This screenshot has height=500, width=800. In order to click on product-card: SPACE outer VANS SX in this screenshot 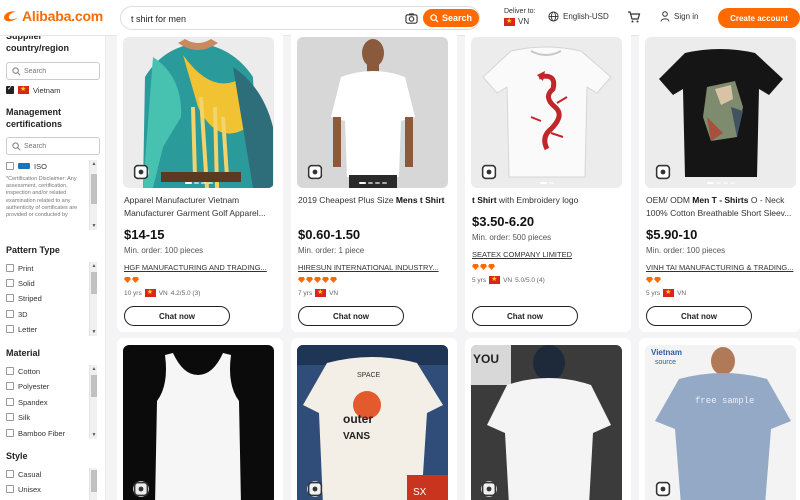, I will do `click(374, 419)`.